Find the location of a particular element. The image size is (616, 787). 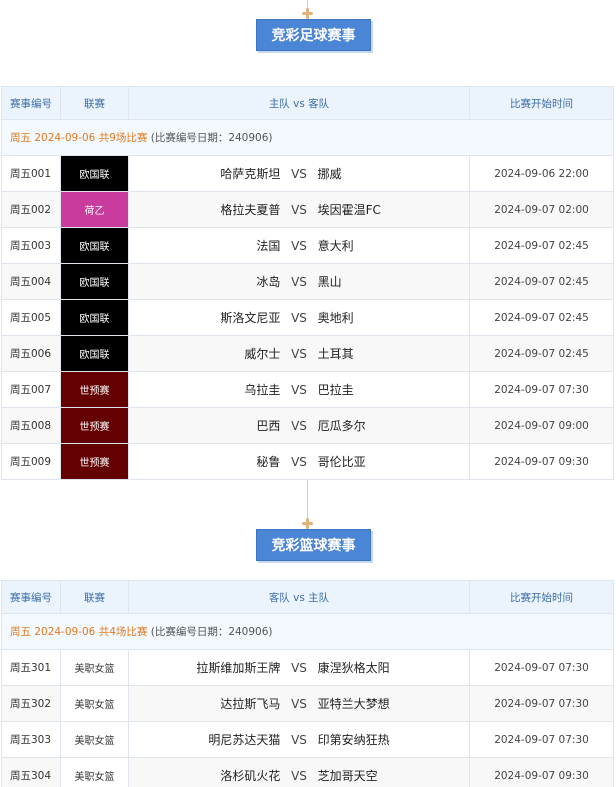

team-second: 厄瓜多尔 is located at coordinates (393, 425).